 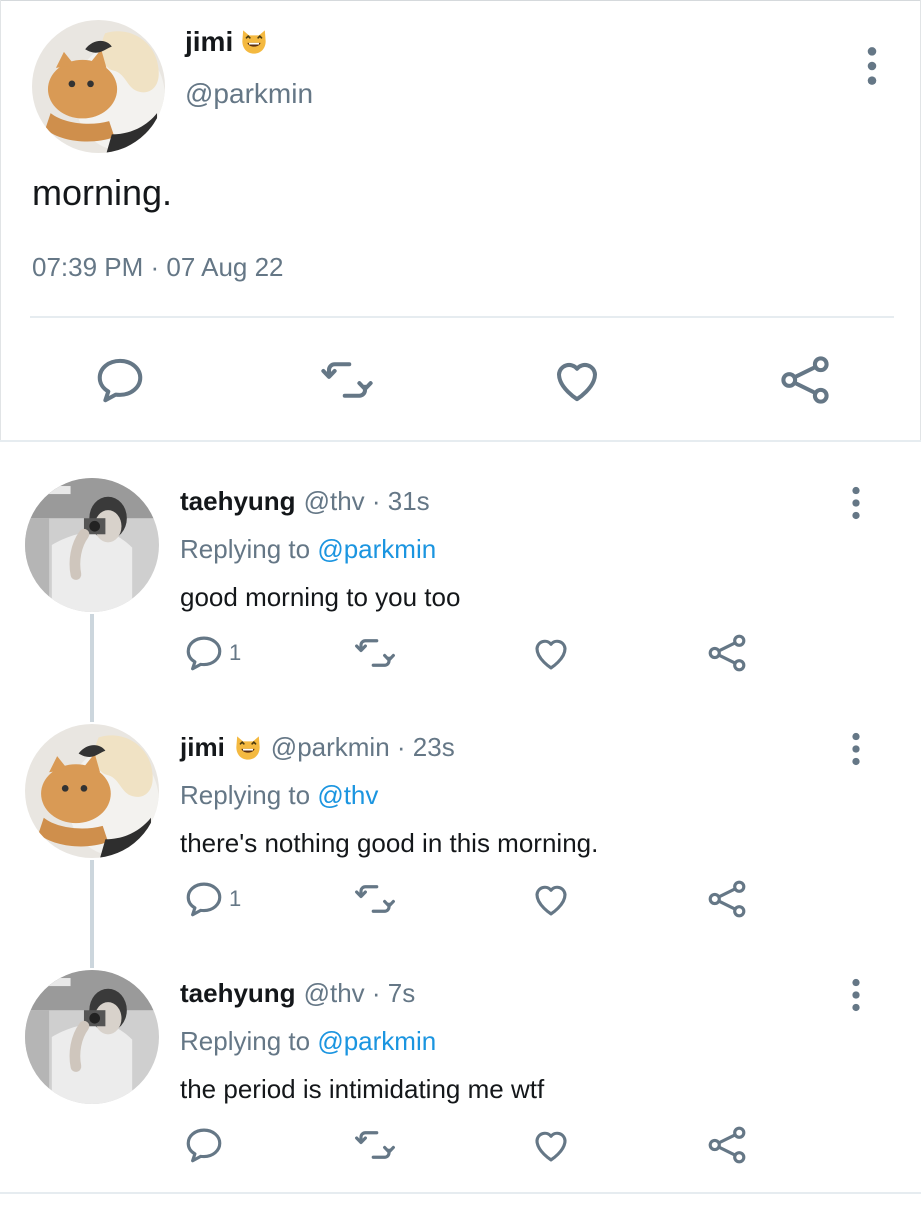 I want to click on replying-to: Replying to @thv, so click(x=279, y=795).